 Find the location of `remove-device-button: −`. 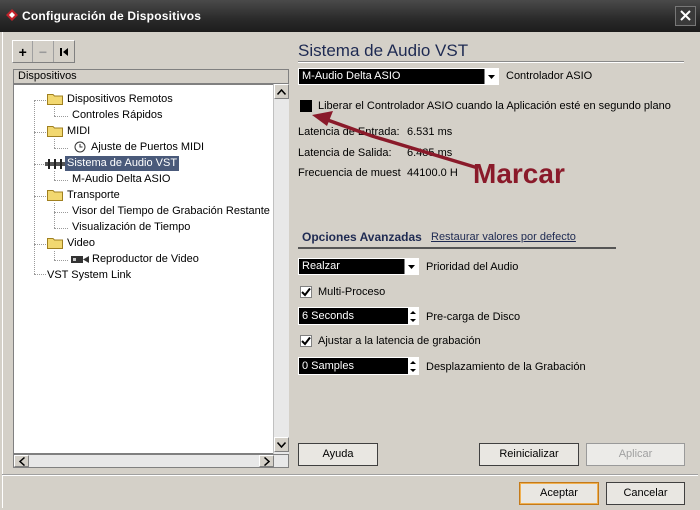

remove-device-button: − is located at coordinates (43, 51).